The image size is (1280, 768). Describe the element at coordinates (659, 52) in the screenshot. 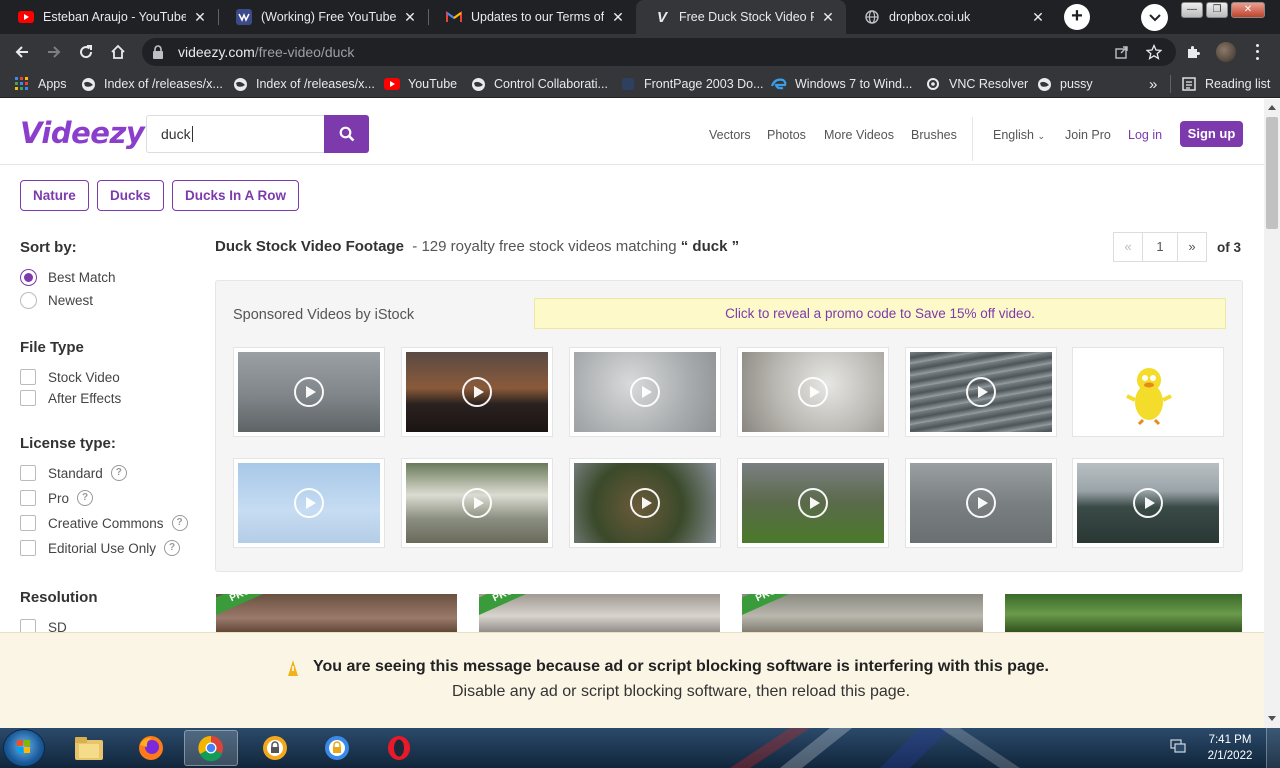

I see `address-bar: videezy.com/free-video/duck` at that location.